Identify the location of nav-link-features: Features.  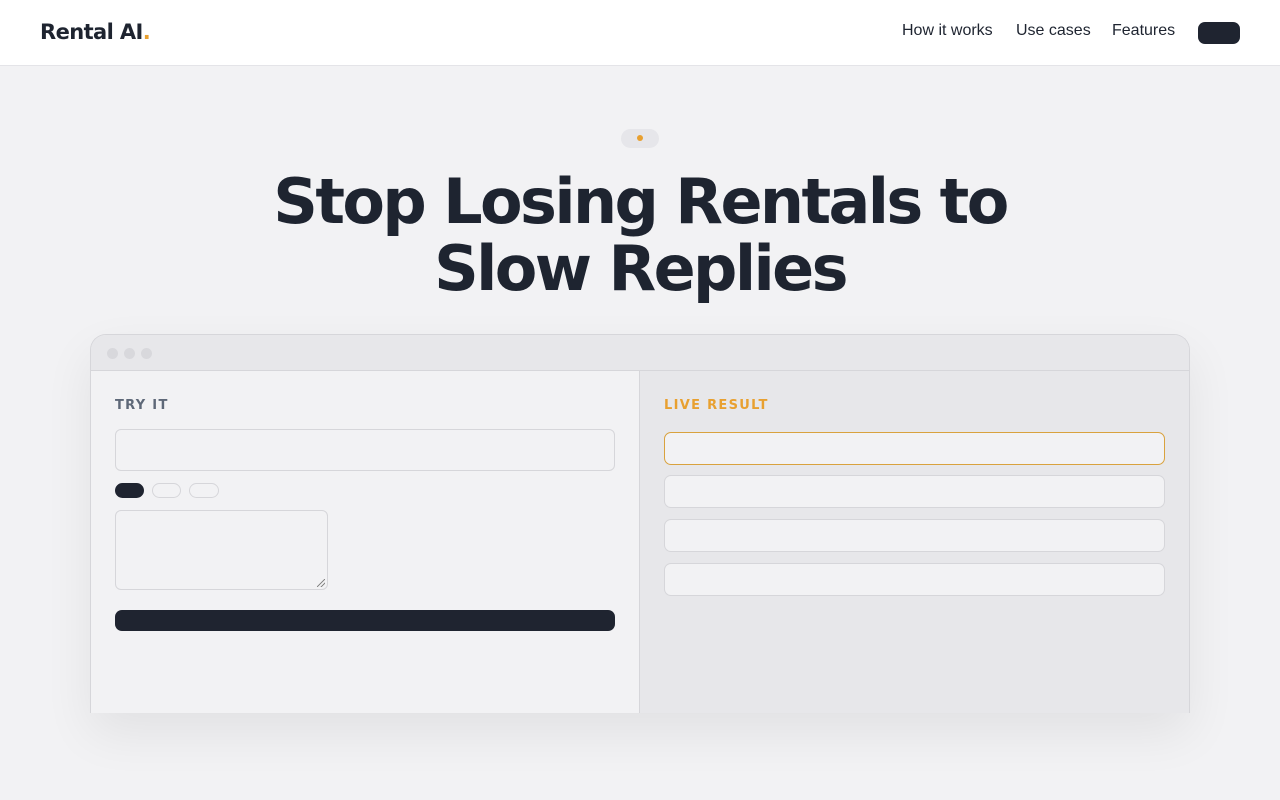
(1143, 31).